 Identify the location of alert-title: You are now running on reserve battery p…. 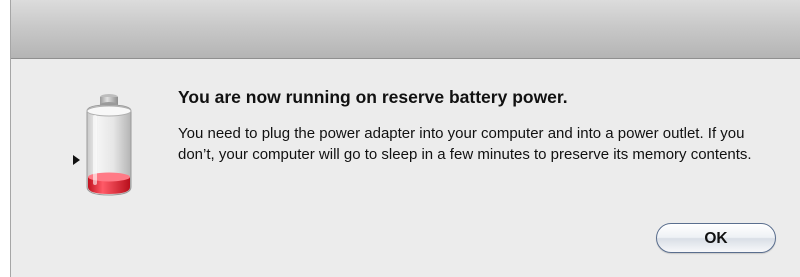
(373, 97).